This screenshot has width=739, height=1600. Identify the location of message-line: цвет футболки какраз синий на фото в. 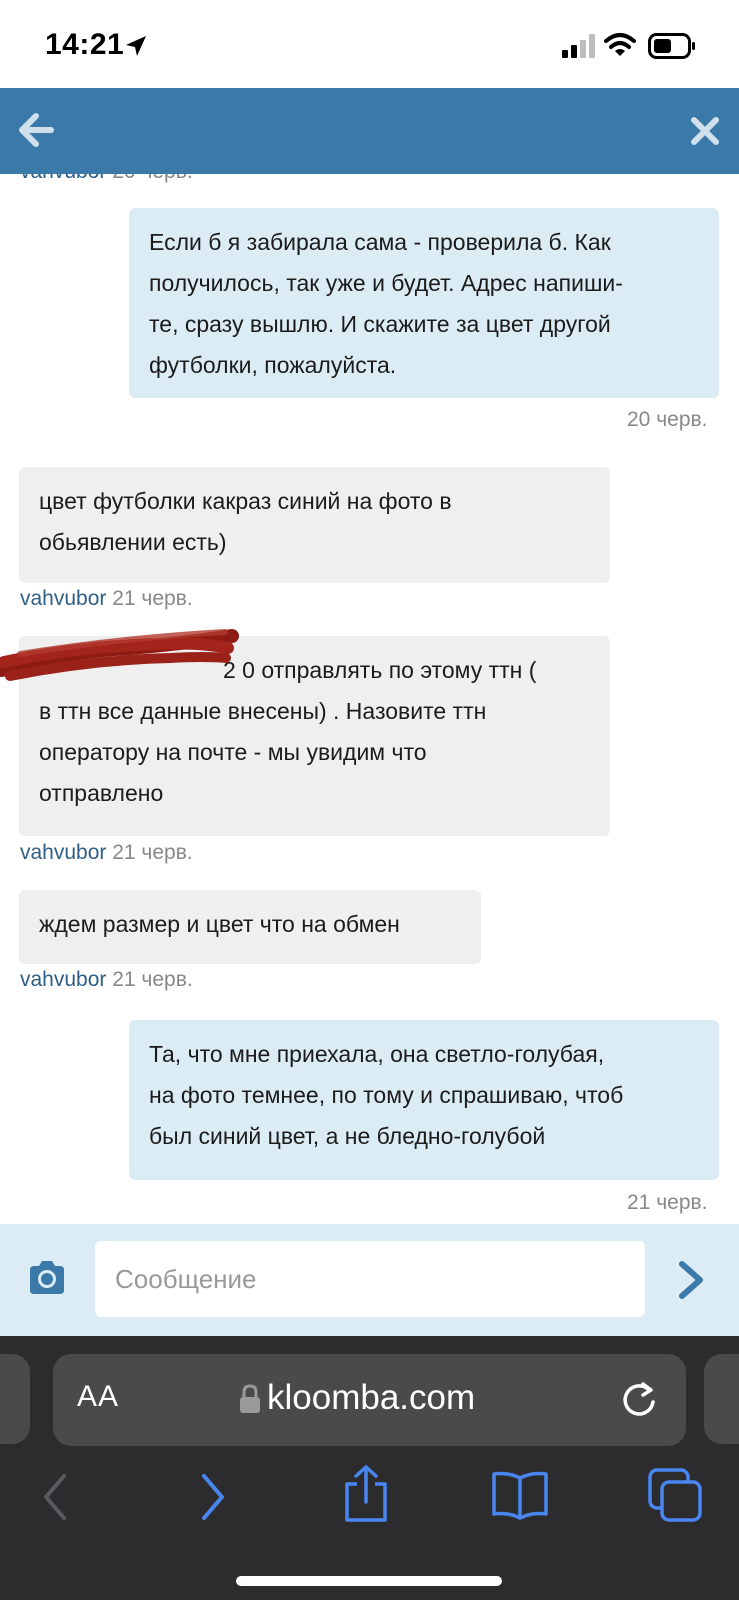
(245, 501).